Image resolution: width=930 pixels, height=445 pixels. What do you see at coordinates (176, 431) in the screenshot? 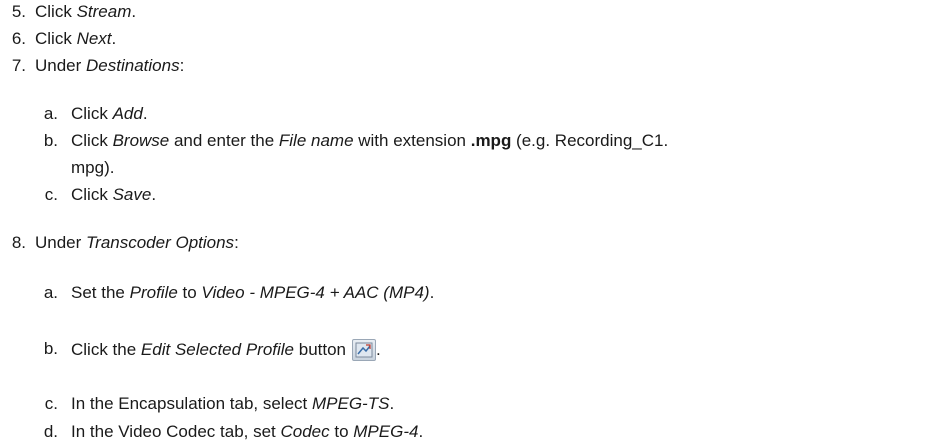
I see `substep-text-plain: In the Video Codec tab, set` at bounding box center [176, 431].